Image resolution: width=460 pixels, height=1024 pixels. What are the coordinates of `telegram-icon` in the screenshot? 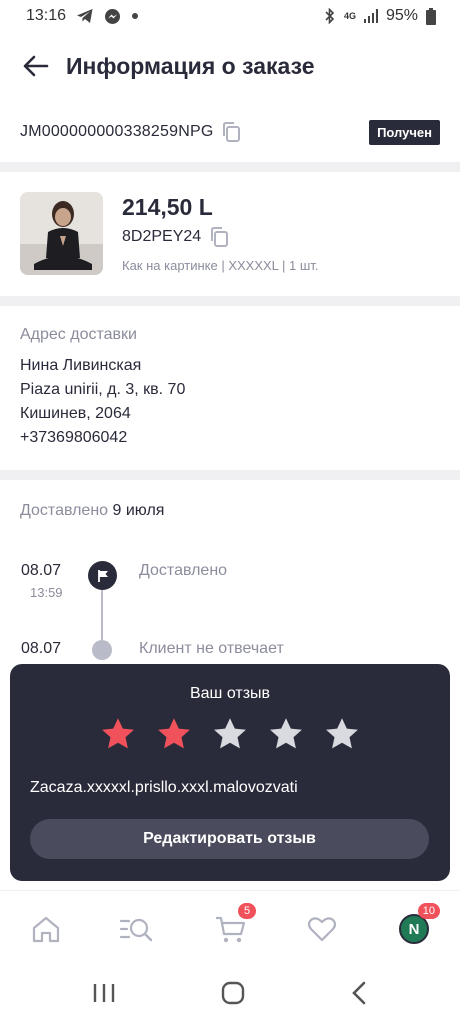 It's located at (85, 16).